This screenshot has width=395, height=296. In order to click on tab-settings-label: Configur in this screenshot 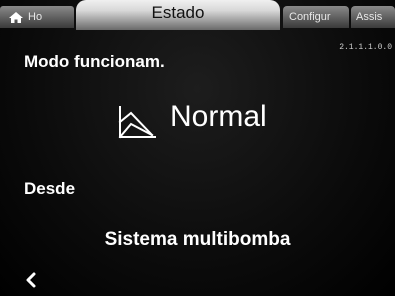, I will do `click(310, 17)`.